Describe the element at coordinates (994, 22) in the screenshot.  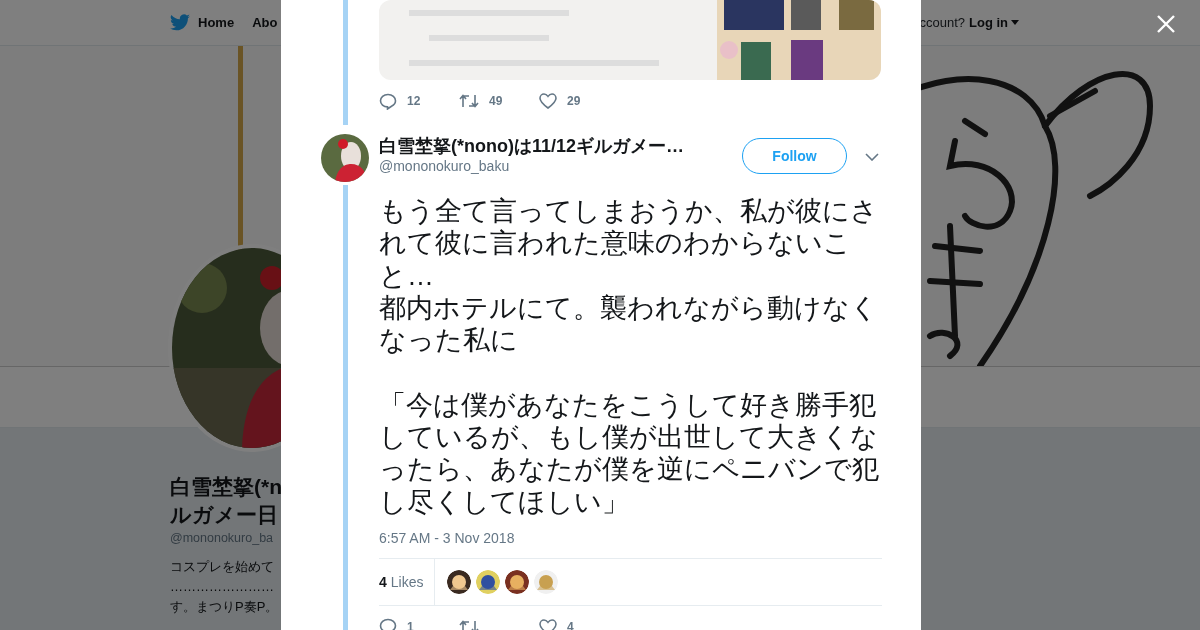
I see `login-link: Log in` at that location.